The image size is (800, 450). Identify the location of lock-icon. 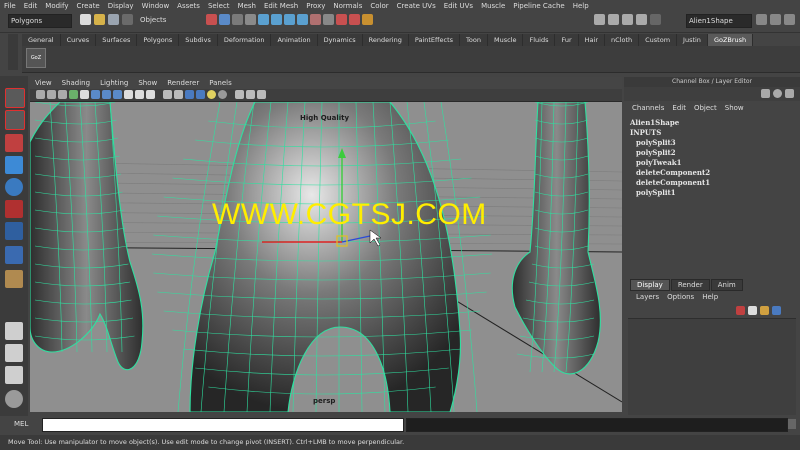
(250, 19).